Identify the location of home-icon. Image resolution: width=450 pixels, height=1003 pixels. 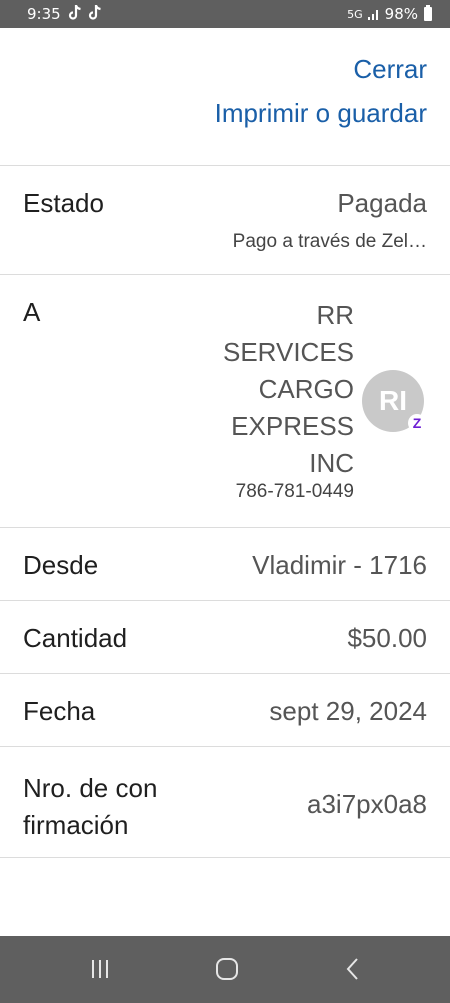
(227, 969).